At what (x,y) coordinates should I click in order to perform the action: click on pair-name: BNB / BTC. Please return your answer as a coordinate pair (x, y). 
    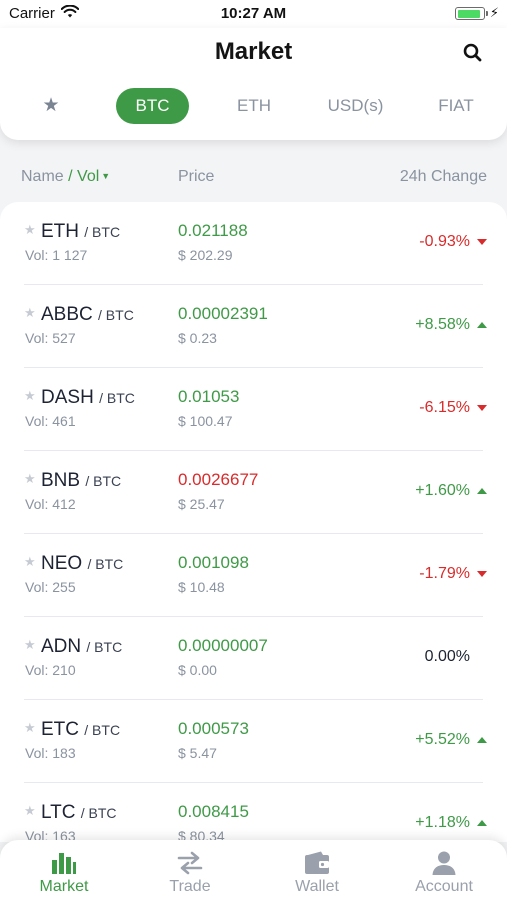
    Looking at the image, I should click on (81, 480).